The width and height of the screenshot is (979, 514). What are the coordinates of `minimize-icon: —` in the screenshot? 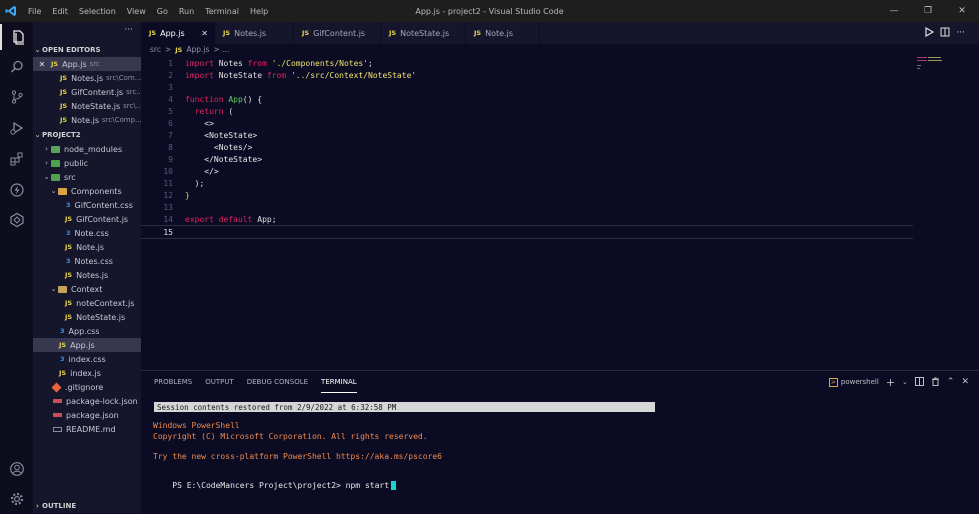 It's located at (894, 11).